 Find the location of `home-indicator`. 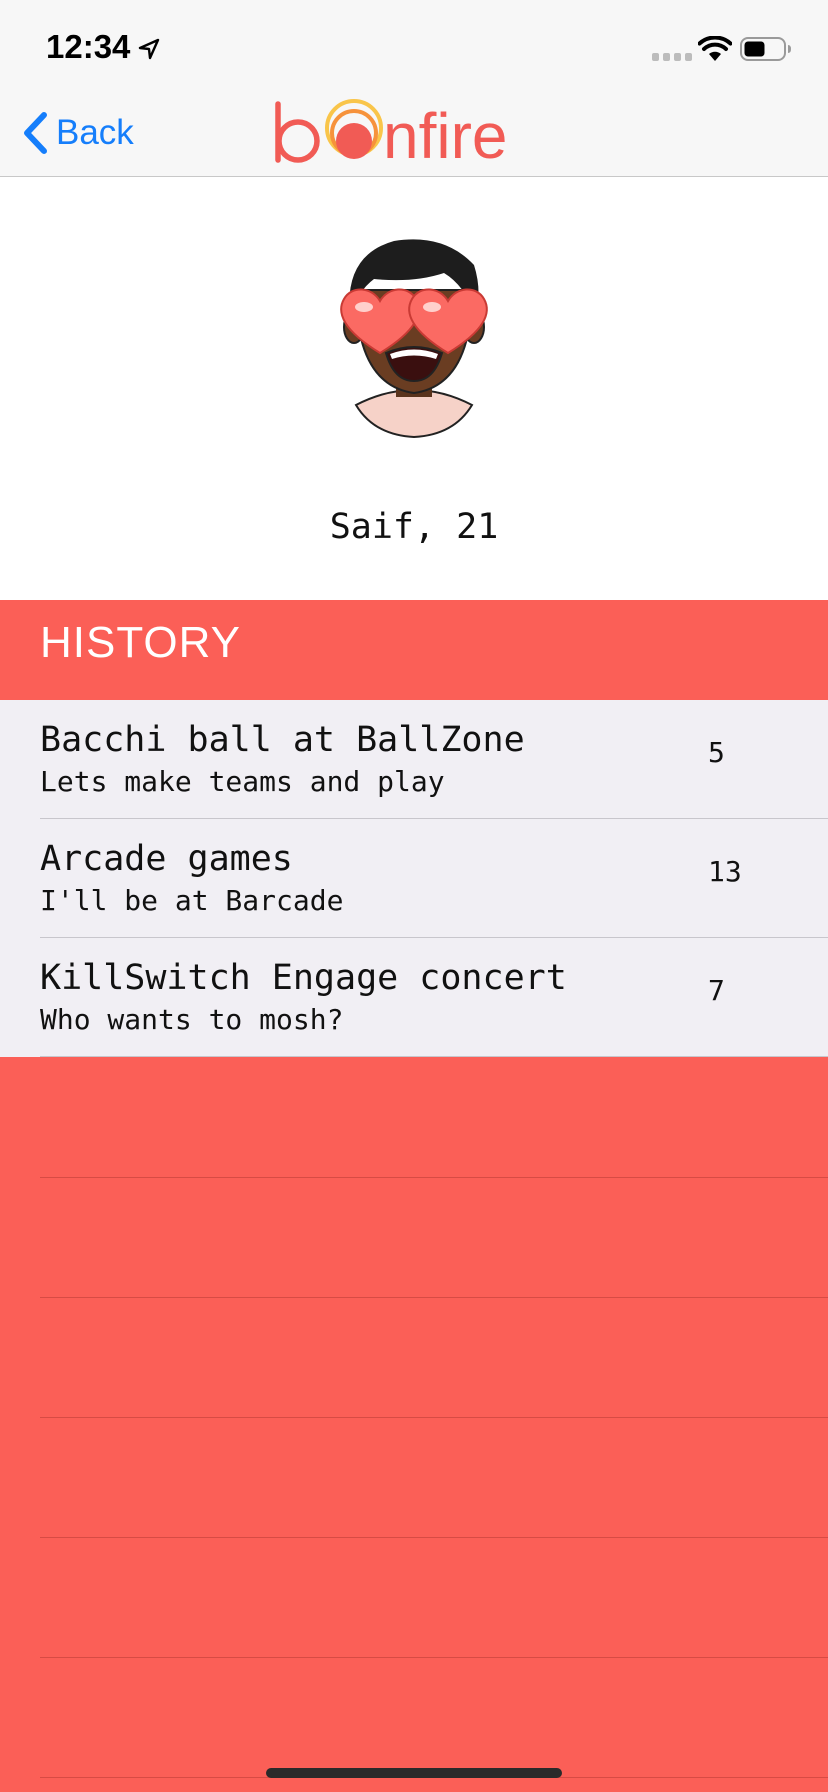

home-indicator is located at coordinates (414, 1773).